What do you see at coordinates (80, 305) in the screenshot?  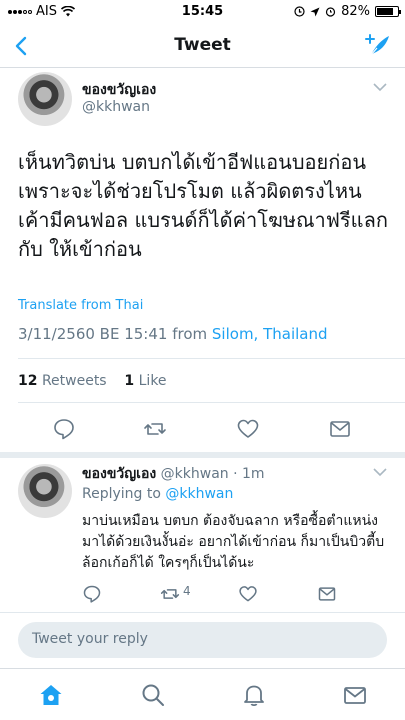 I see `translate-link: Translate from Thai` at bounding box center [80, 305].